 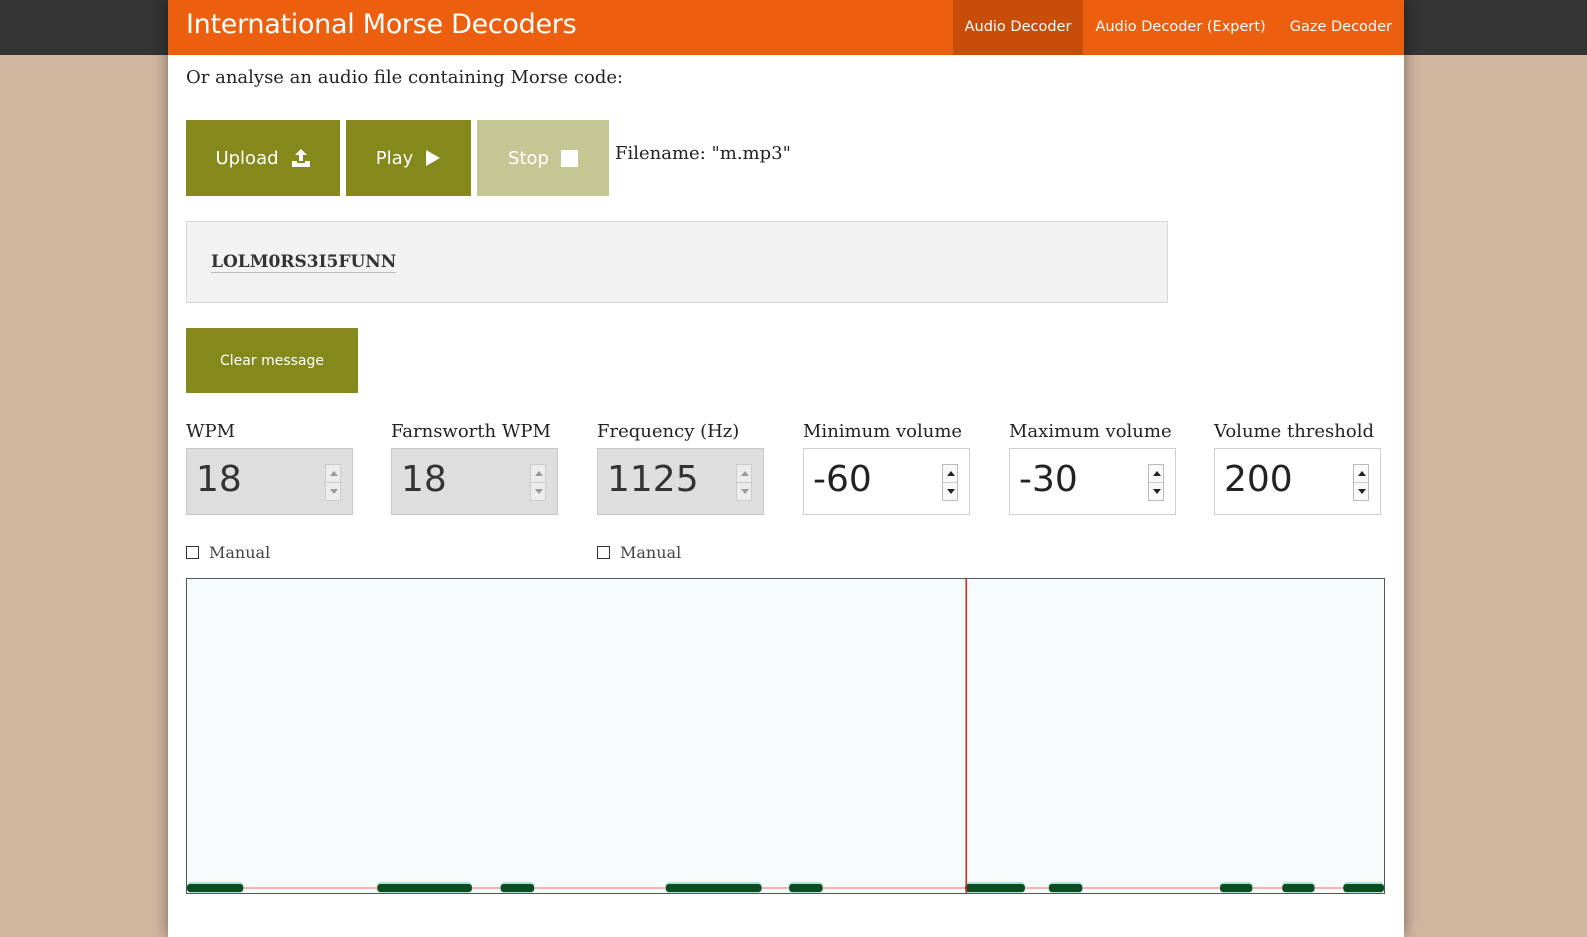 I want to click on frequency-label: Frequency (Hz), so click(x=668, y=431).